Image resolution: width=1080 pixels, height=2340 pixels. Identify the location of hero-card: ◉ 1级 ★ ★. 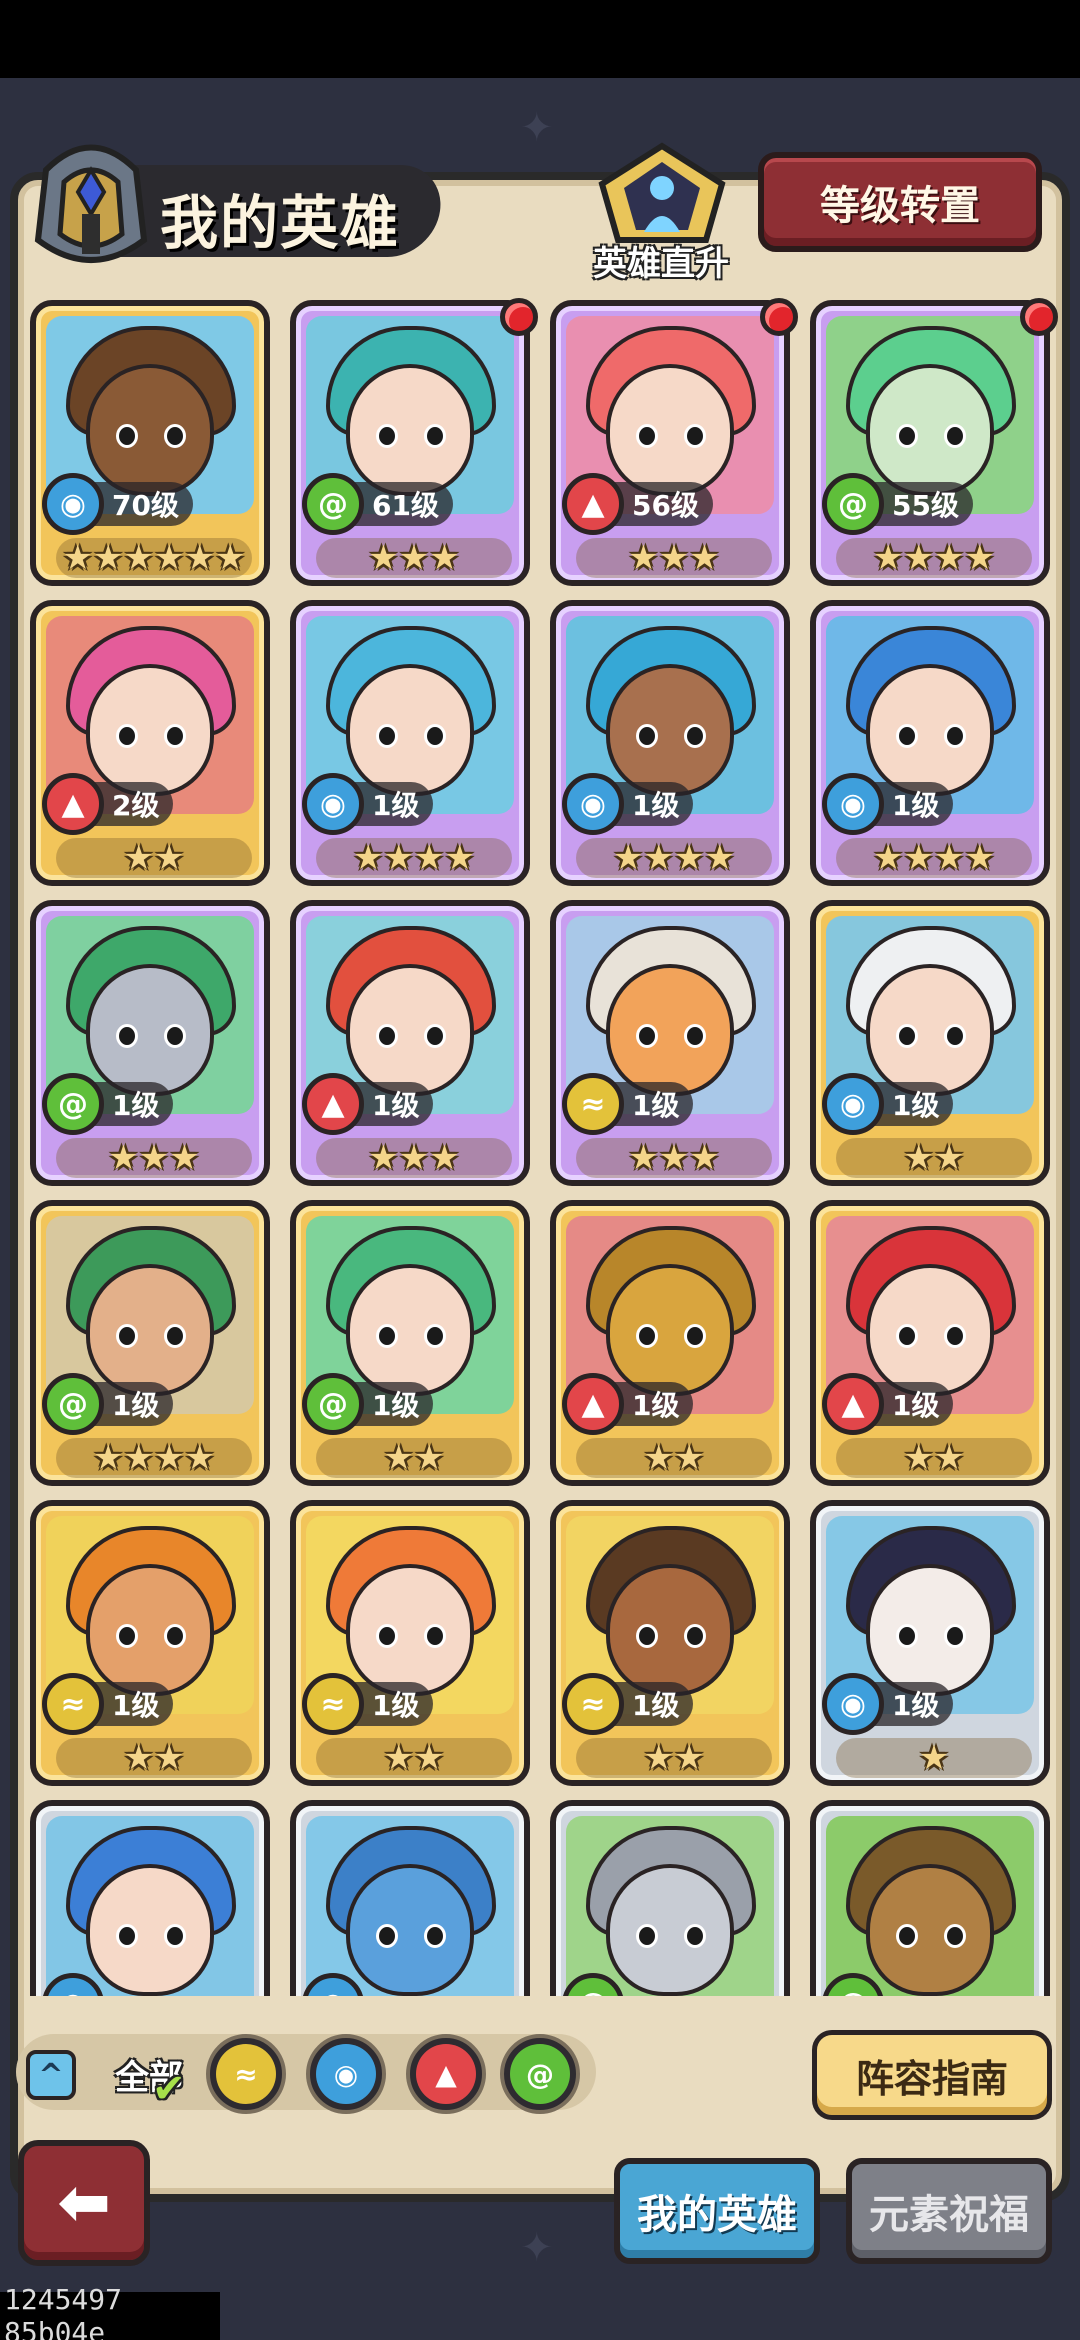
(930, 1043).